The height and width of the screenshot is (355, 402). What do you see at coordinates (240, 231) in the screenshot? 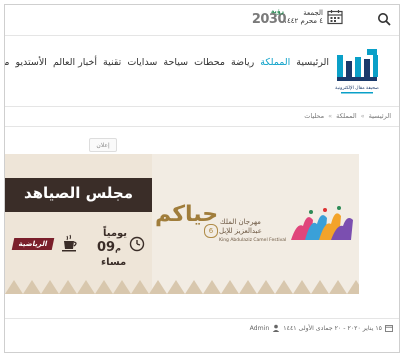
I see `festival-line2: عبدالعزيز للإبل` at bounding box center [240, 231].